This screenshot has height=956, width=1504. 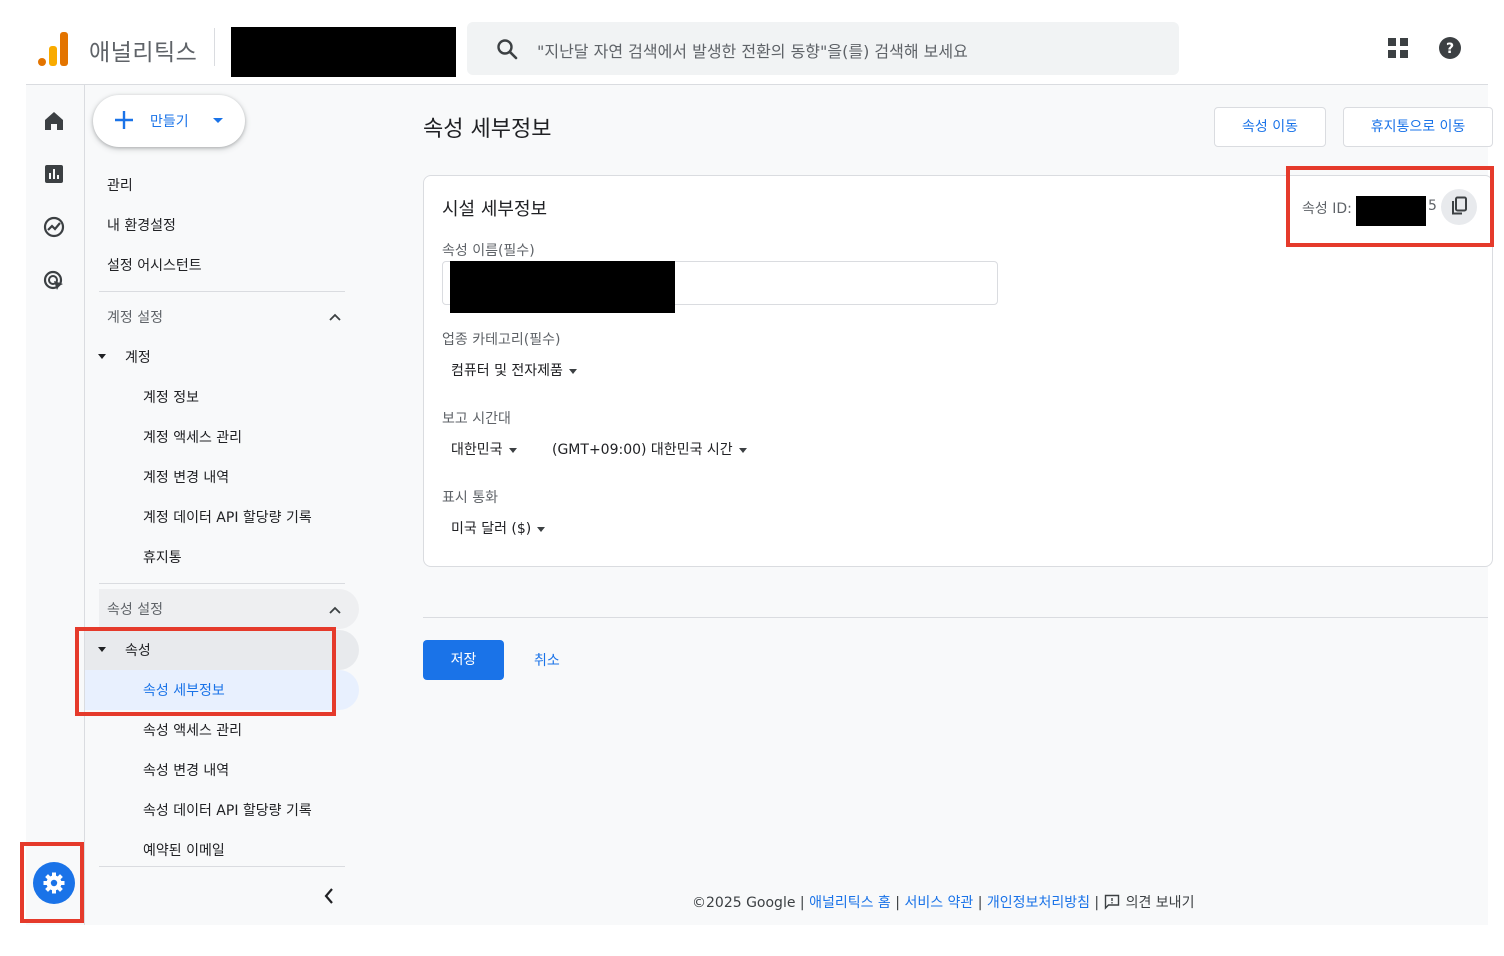 I want to click on help-icon: ?, so click(x=1450, y=48).